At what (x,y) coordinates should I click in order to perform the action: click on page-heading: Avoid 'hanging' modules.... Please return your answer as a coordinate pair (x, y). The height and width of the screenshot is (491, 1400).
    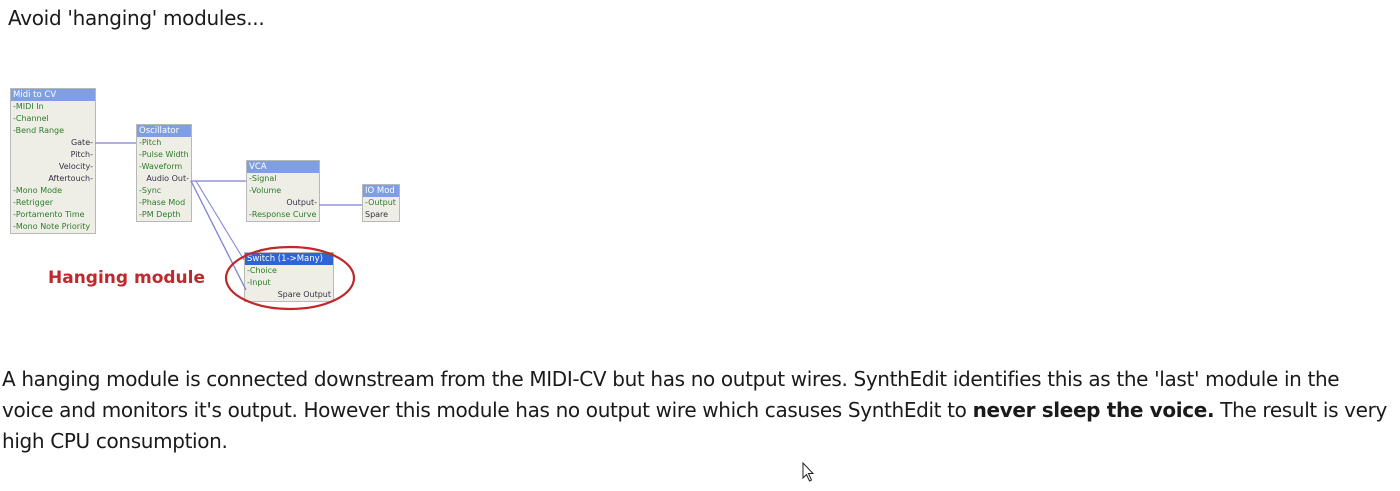
    Looking at the image, I should click on (136, 18).